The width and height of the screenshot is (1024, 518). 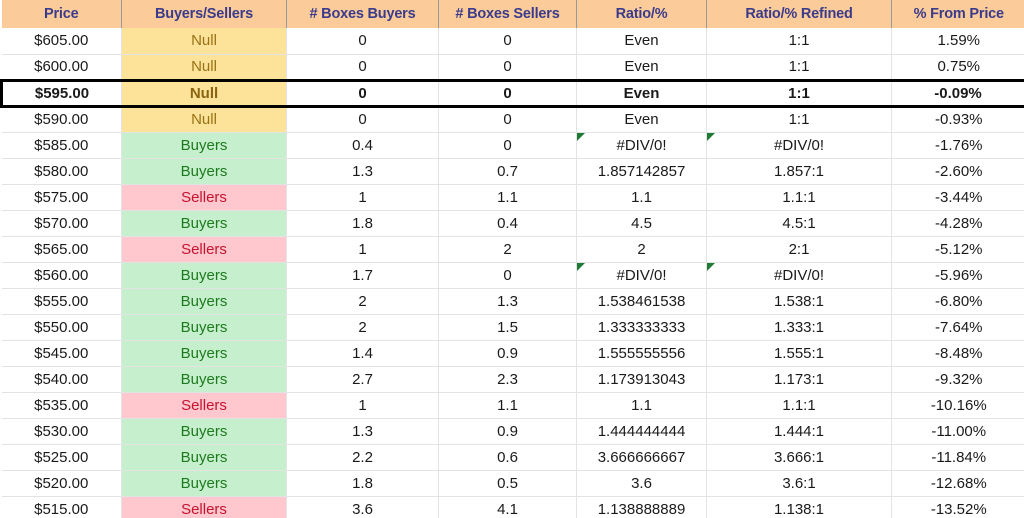 What do you see at coordinates (799, 457) in the screenshot?
I see `cell-ratio-refined: 3.666:1` at bounding box center [799, 457].